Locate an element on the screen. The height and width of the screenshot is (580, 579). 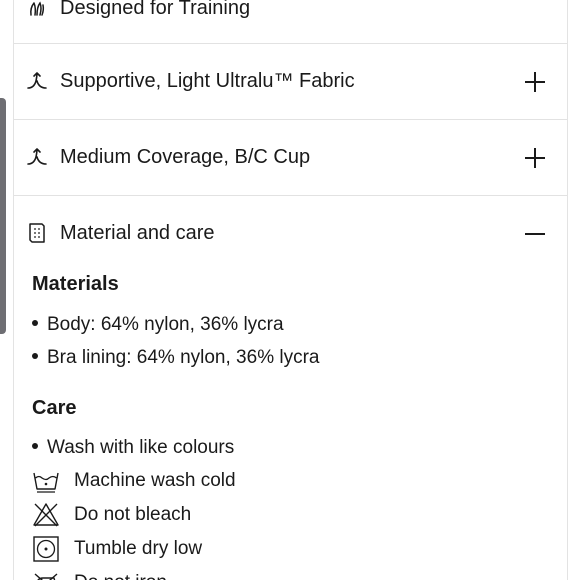
scroll-handle is located at coordinates (3, 216).